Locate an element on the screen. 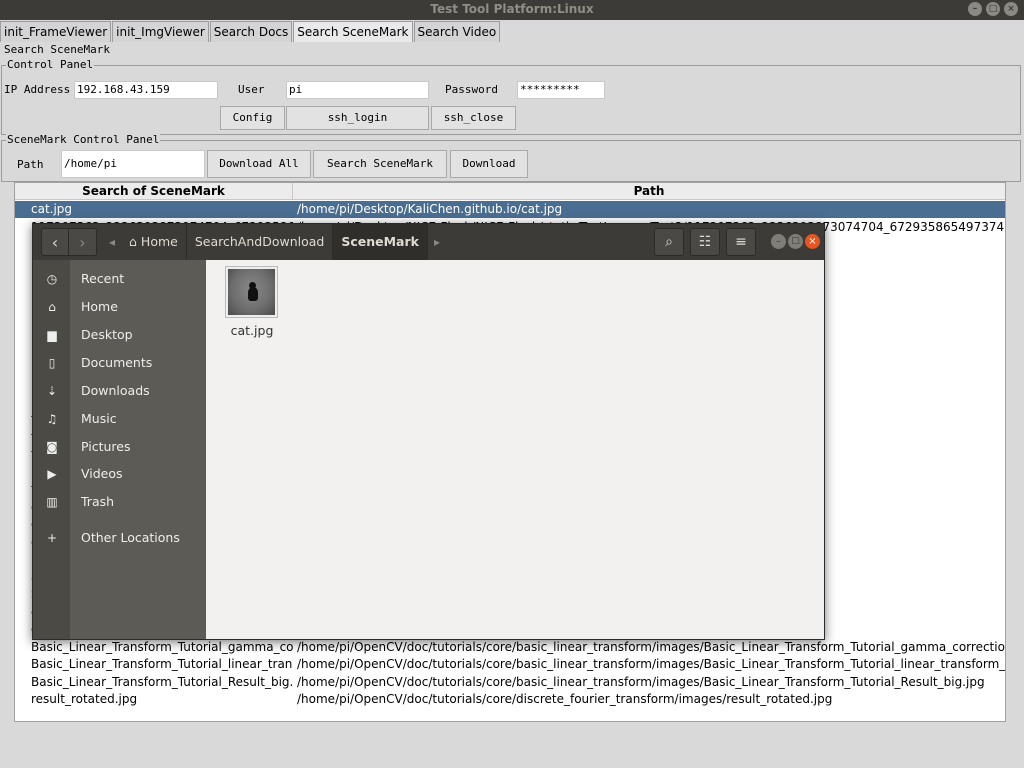  sidebar-item-label: Pictures is located at coordinates (106, 446).